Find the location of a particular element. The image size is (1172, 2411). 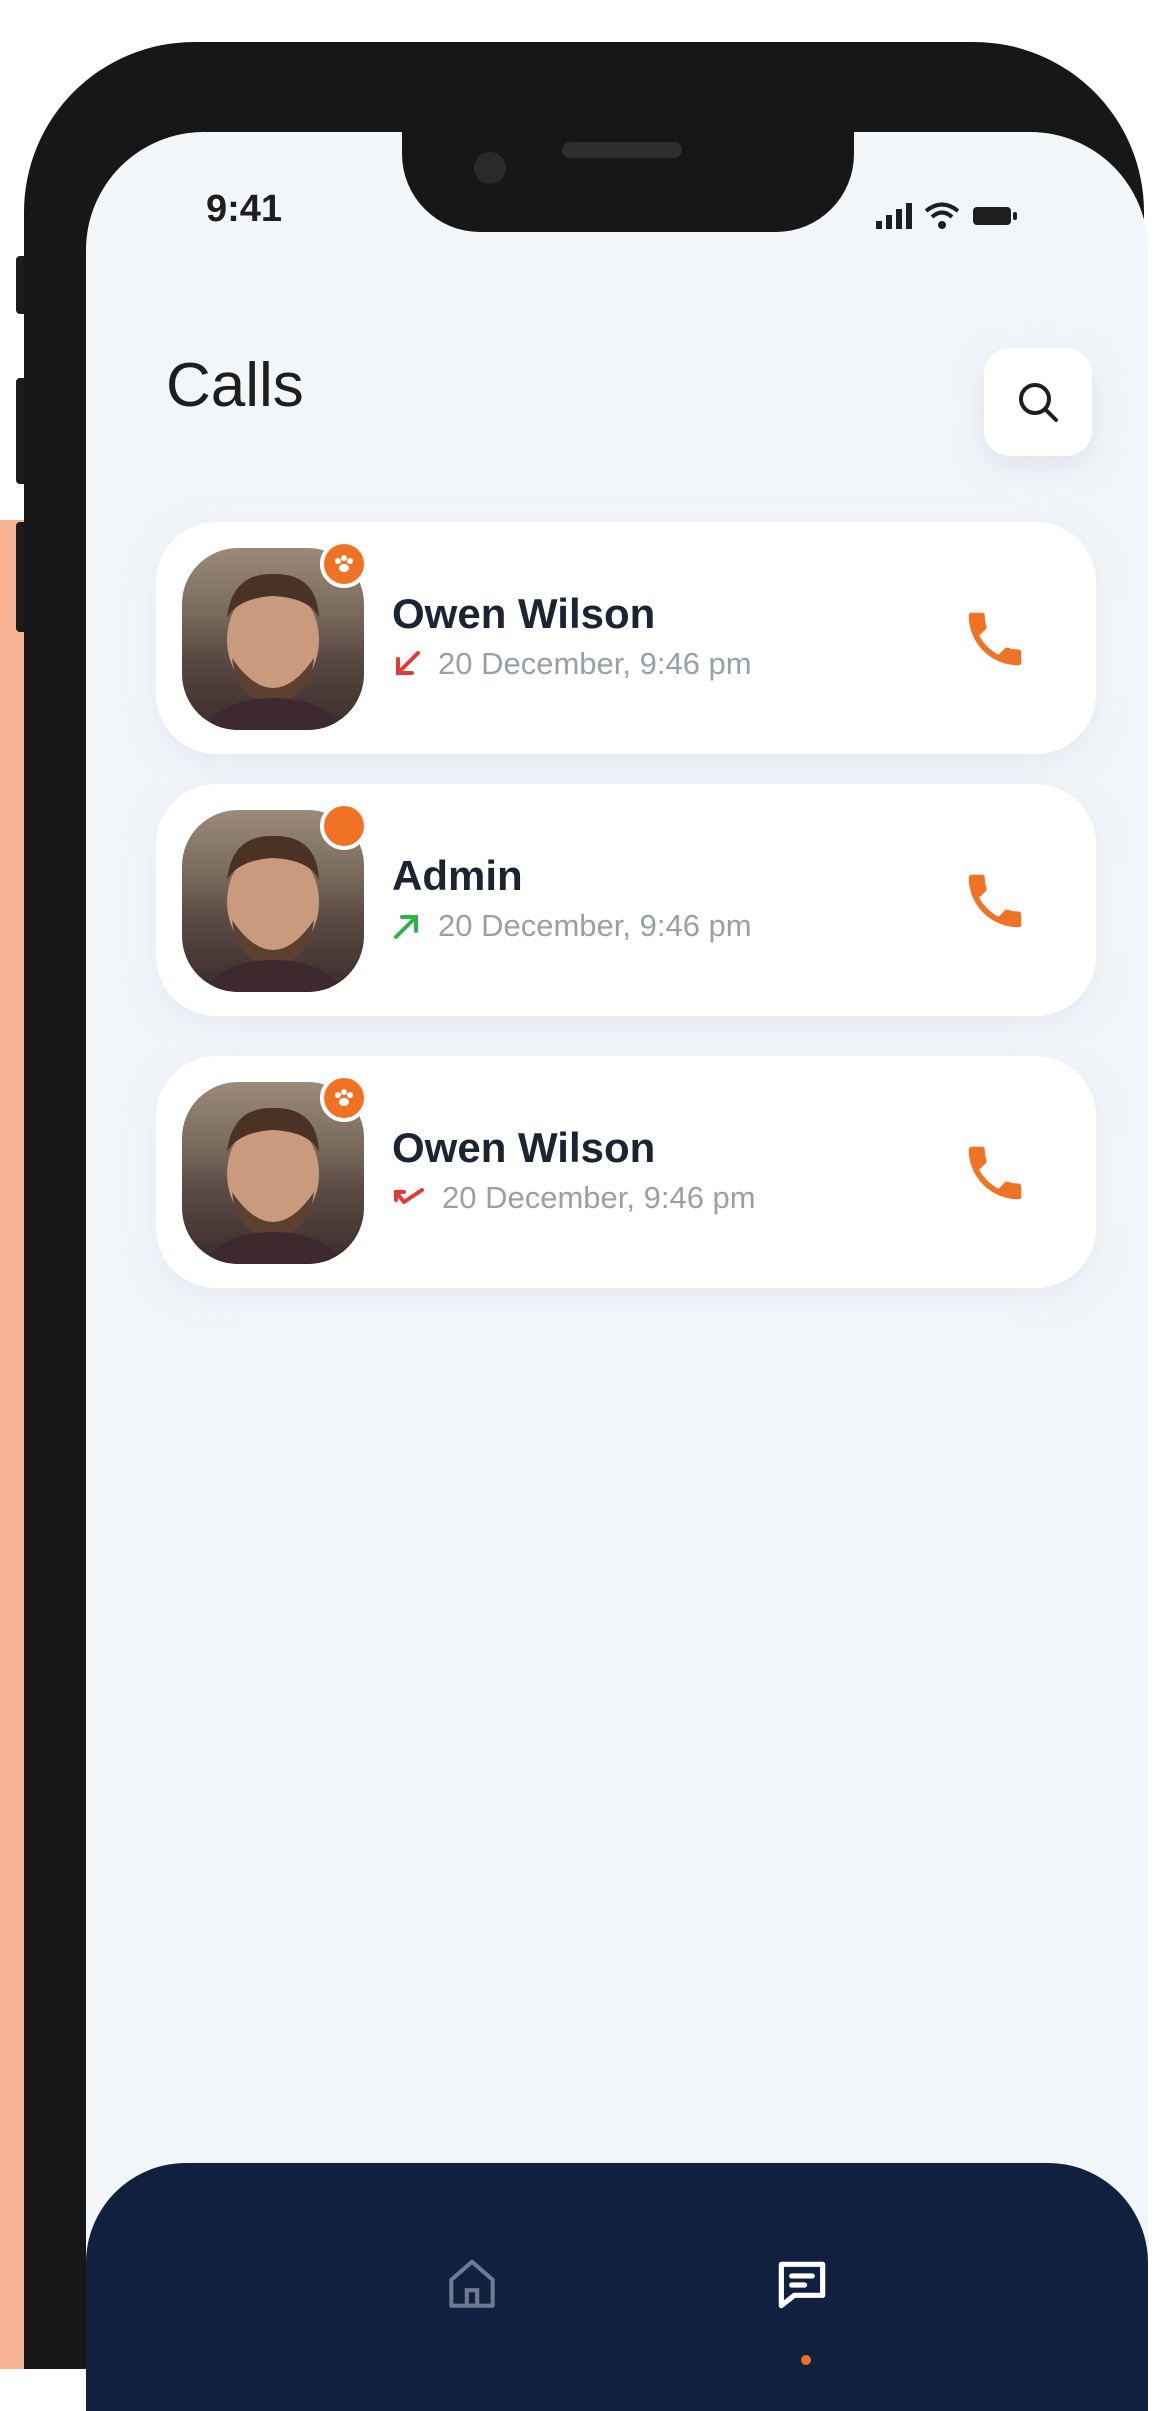

nav-messages is located at coordinates (802, 2305).